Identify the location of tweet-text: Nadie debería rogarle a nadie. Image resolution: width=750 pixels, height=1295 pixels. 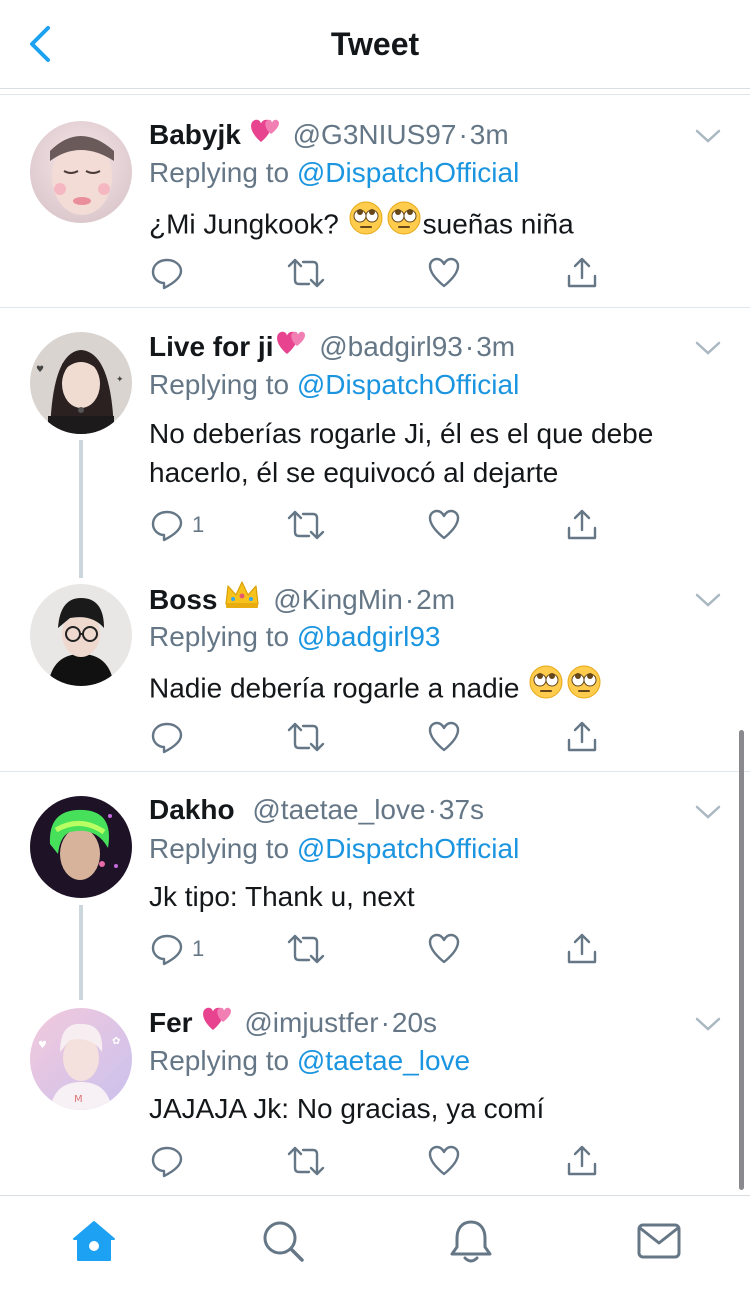
(434, 690).